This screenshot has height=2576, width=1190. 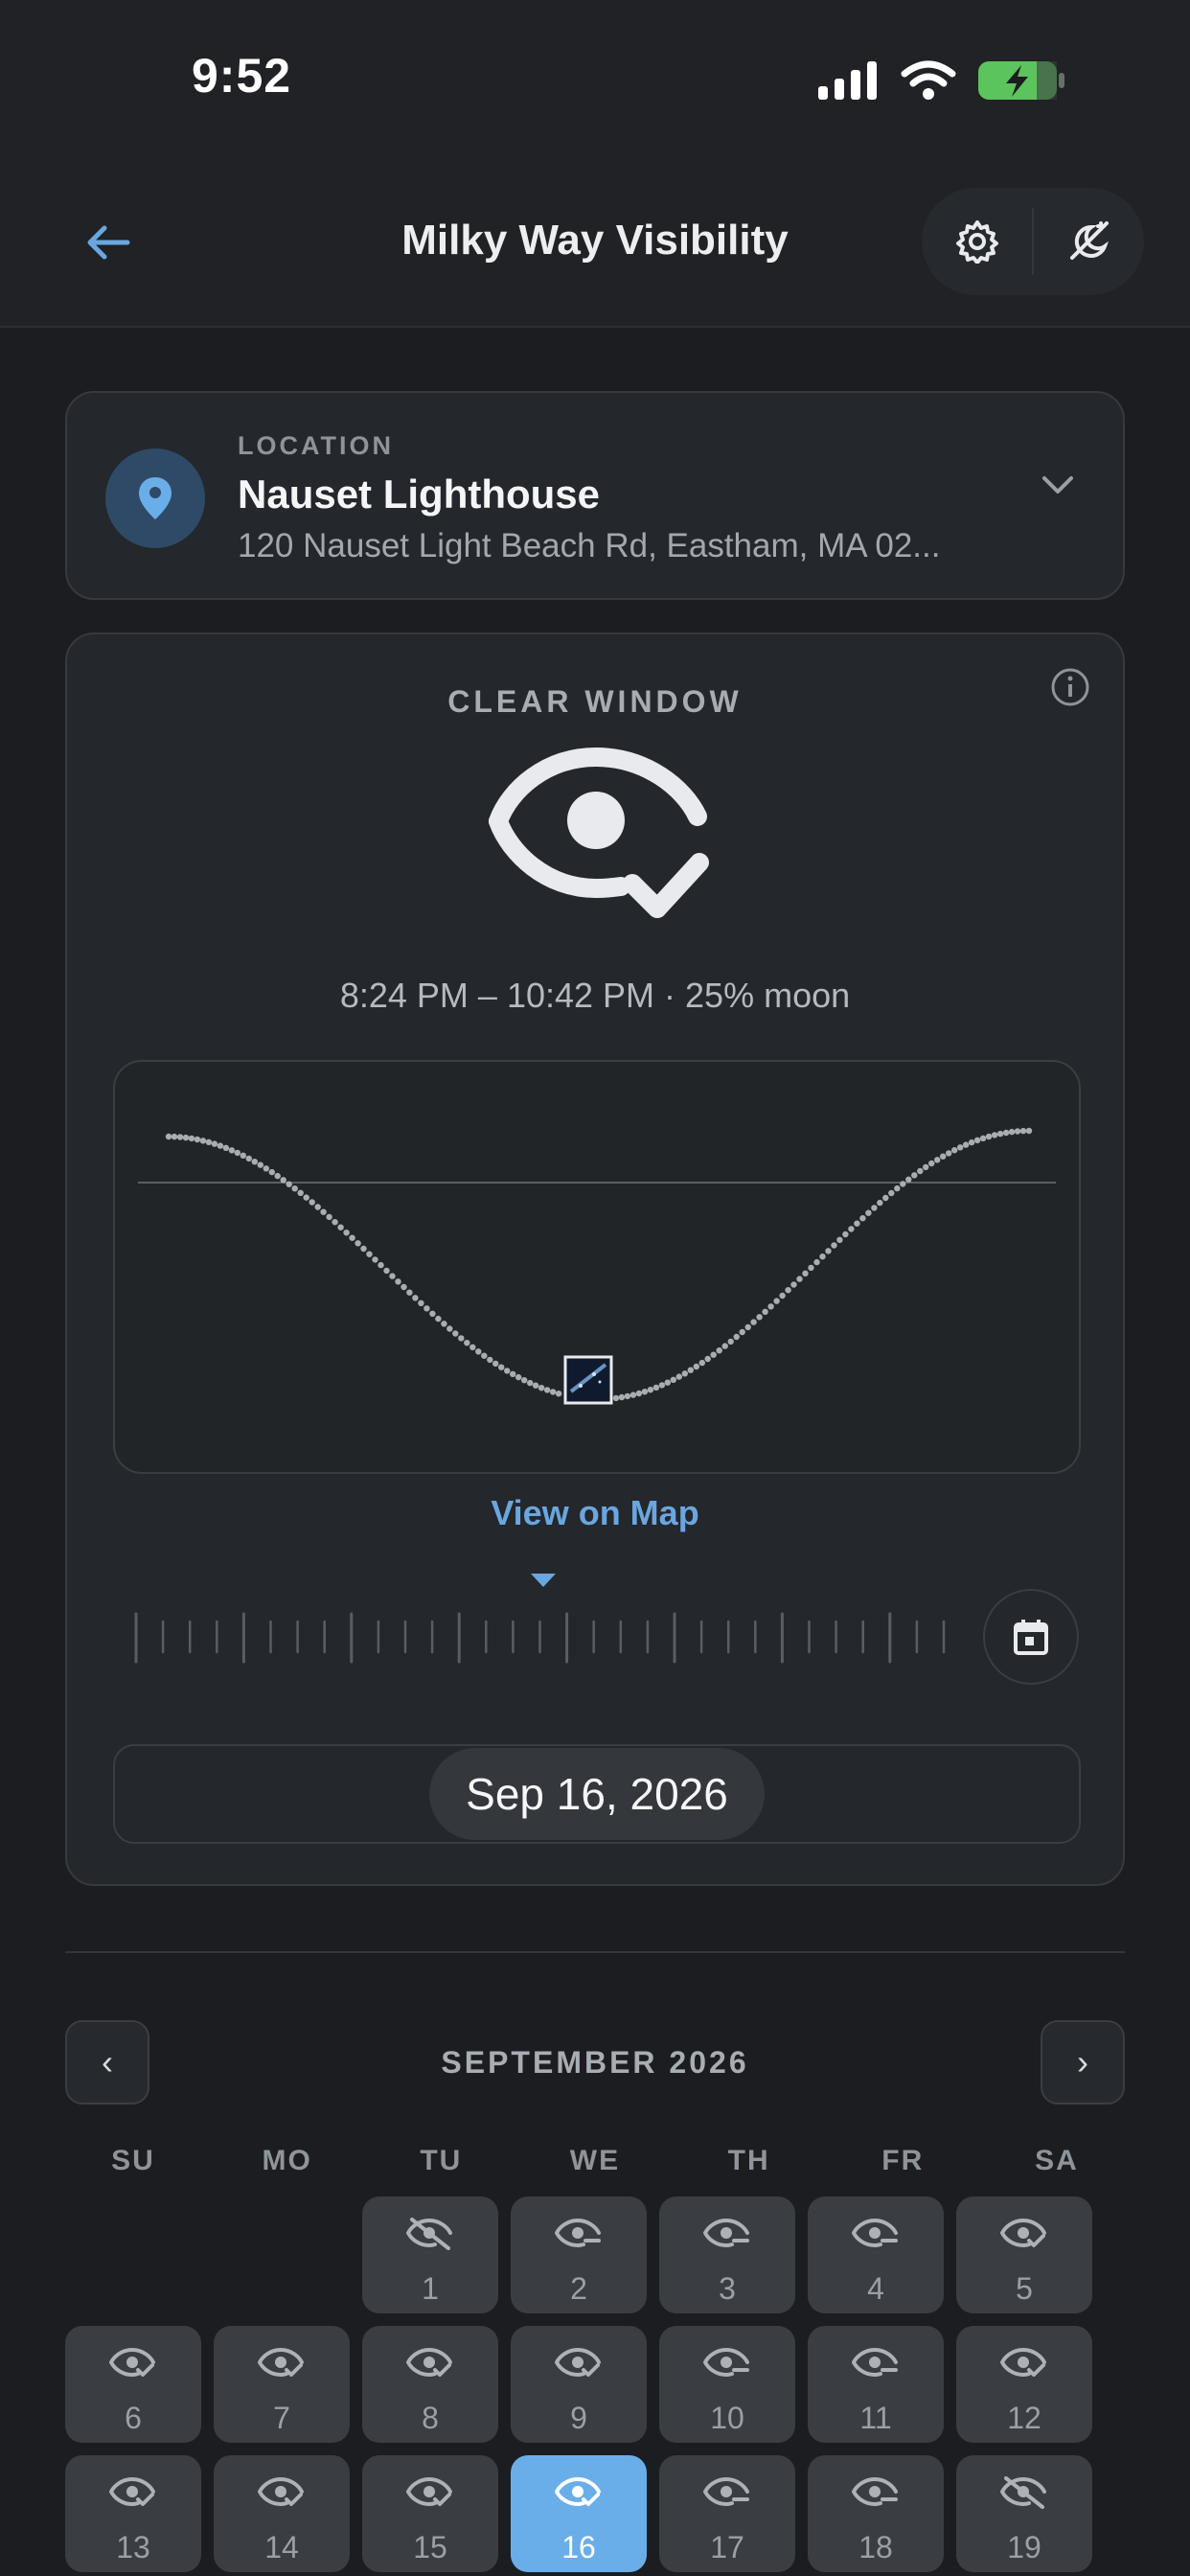 What do you see at coordinates (1083, 2062) in the screenshot?
I see `next-month-button: ›` at bounding box center [1083, 2062].